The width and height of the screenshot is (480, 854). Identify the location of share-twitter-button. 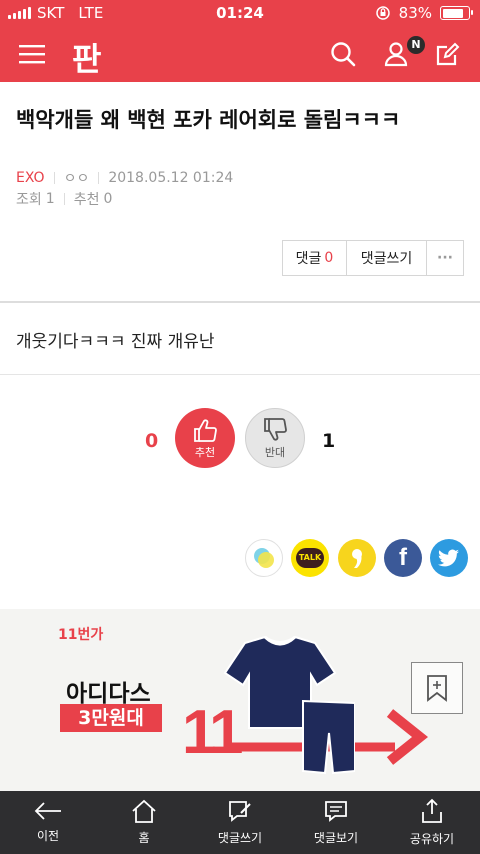
(449, 558).